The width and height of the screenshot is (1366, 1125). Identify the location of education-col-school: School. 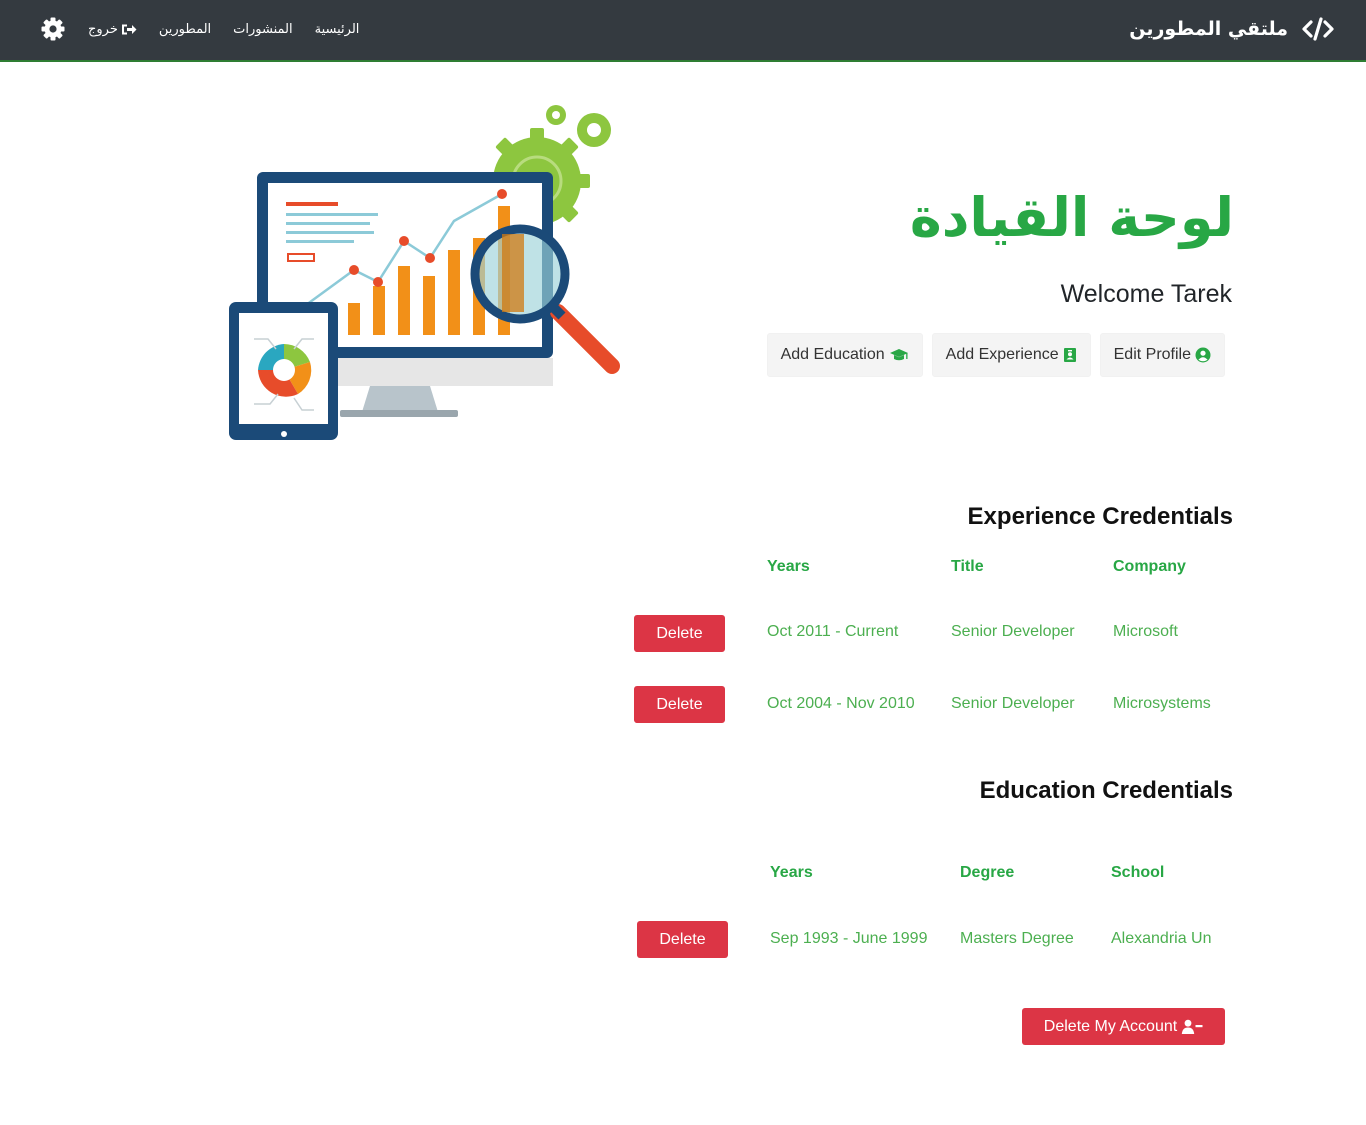
(1138, 872).